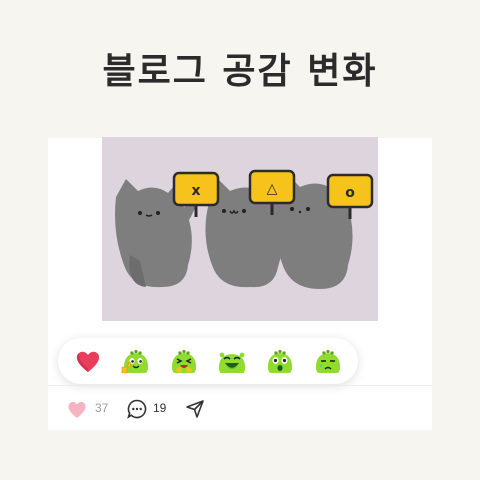 The image size is (480, 480). I want to click on page-title: 블로그 공감 변화, so click(240, 71).